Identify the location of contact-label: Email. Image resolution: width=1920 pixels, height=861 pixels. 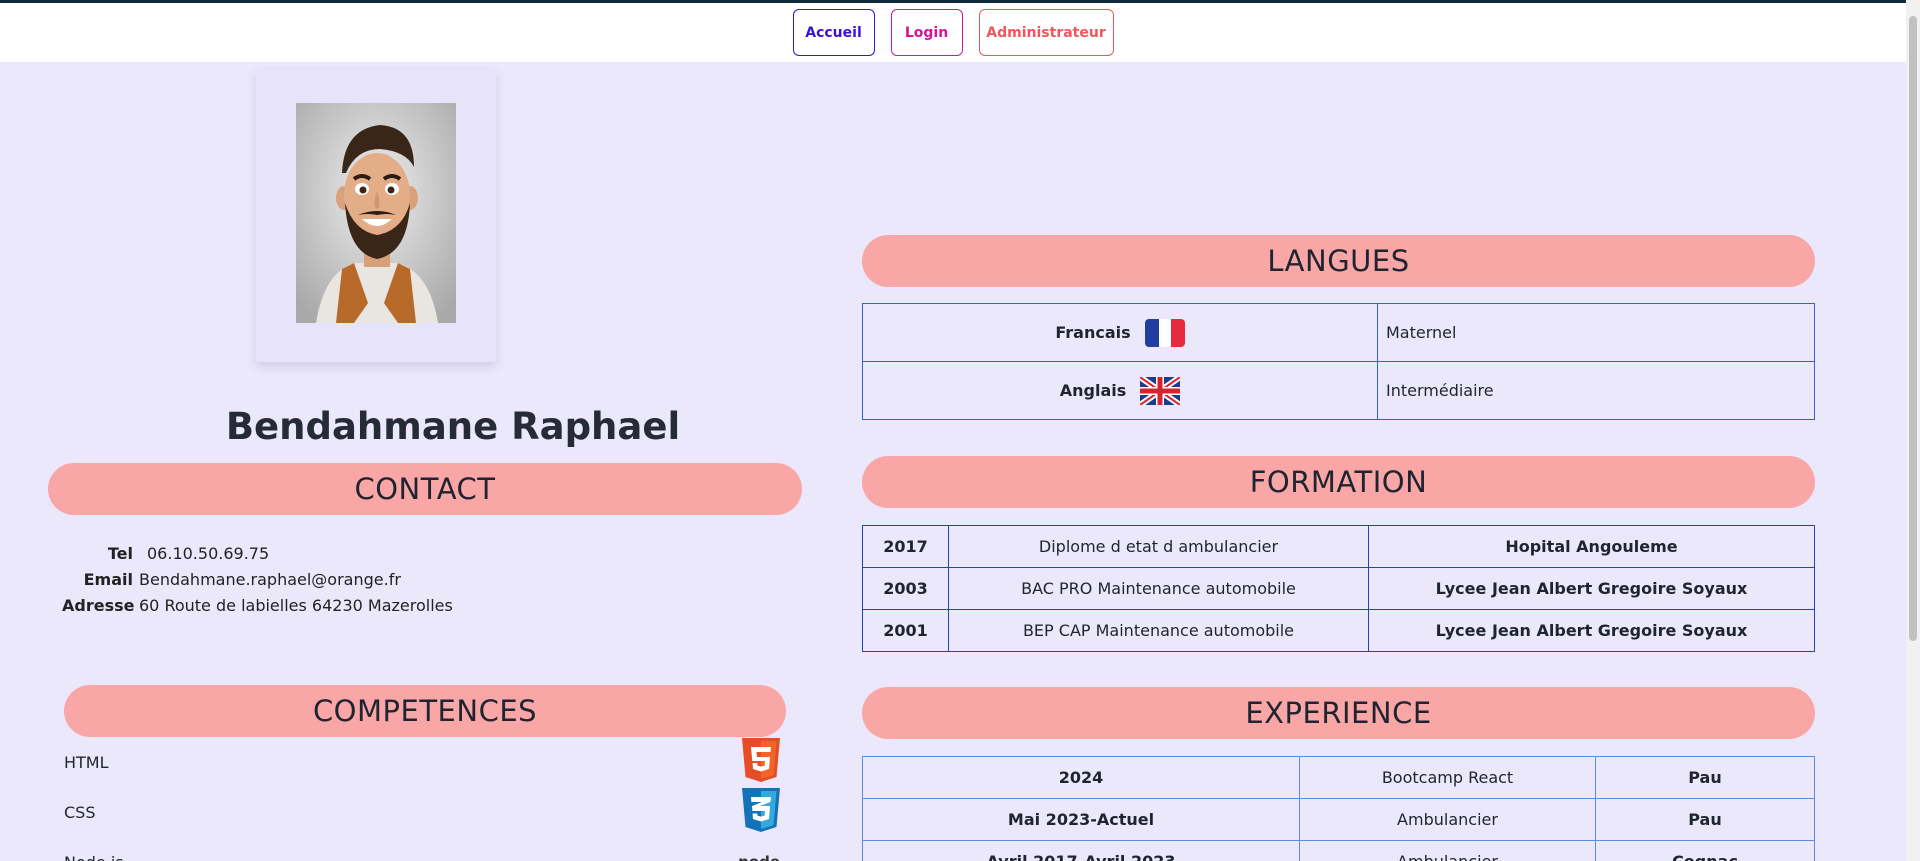
(108, 579).